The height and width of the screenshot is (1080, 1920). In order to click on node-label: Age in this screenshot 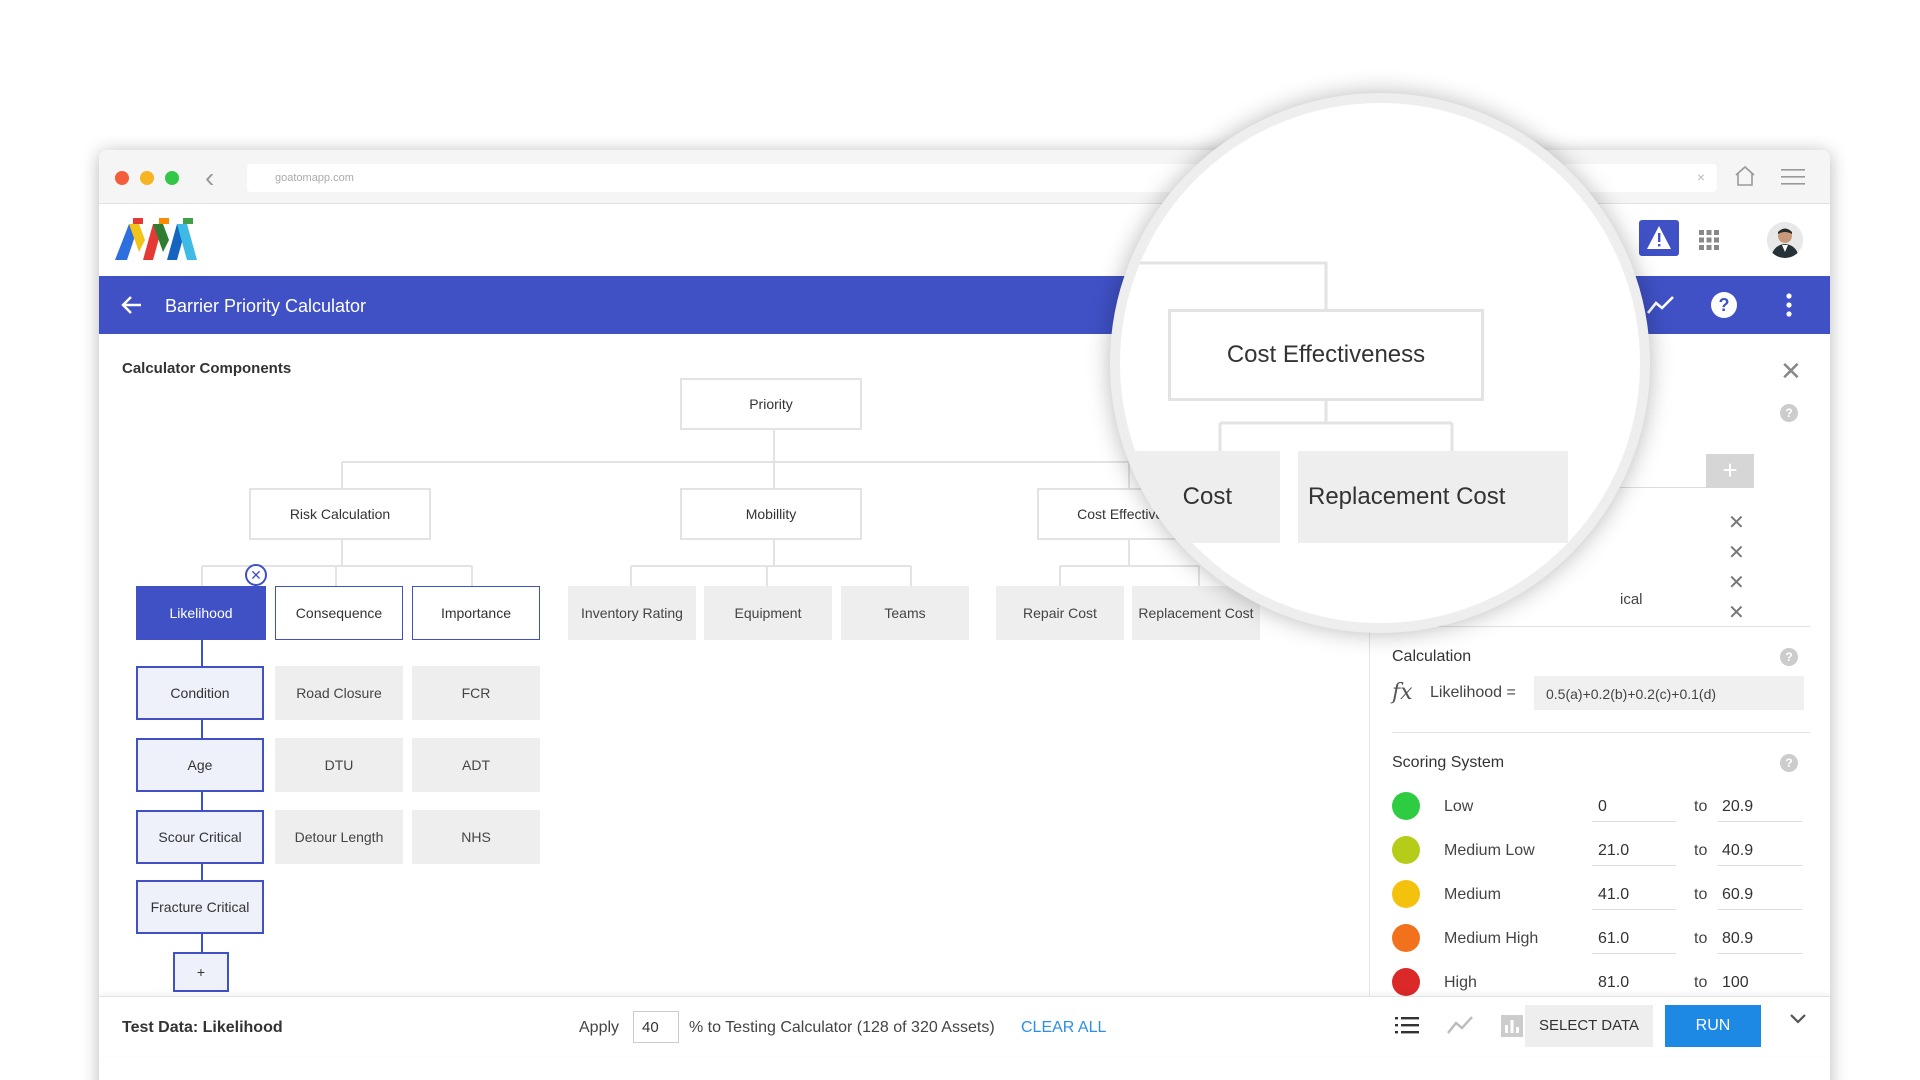, I will do `click(200, 765)`.